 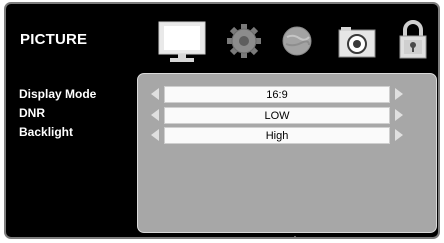 What do you see at coordinates (54, 39) in the screenshot?
I see `menu-title: PICTURE` at bounding box center [54, 39].